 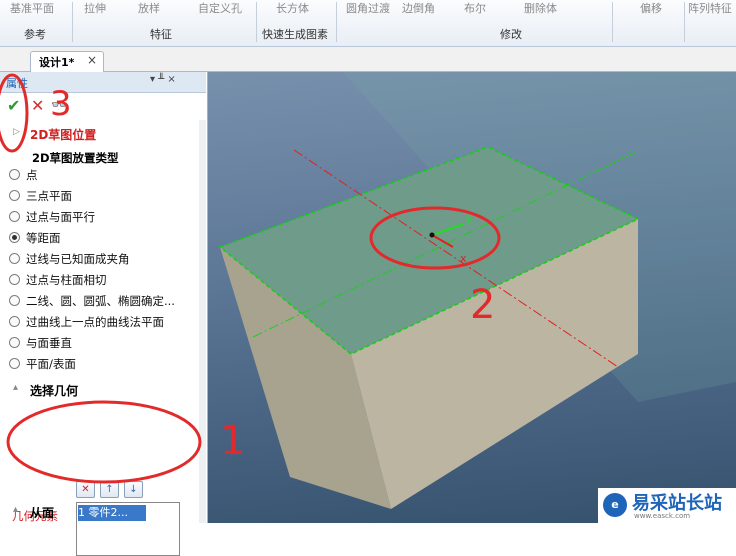 I want to click on annotation-number-3: 3, so click(x=61, y=104).